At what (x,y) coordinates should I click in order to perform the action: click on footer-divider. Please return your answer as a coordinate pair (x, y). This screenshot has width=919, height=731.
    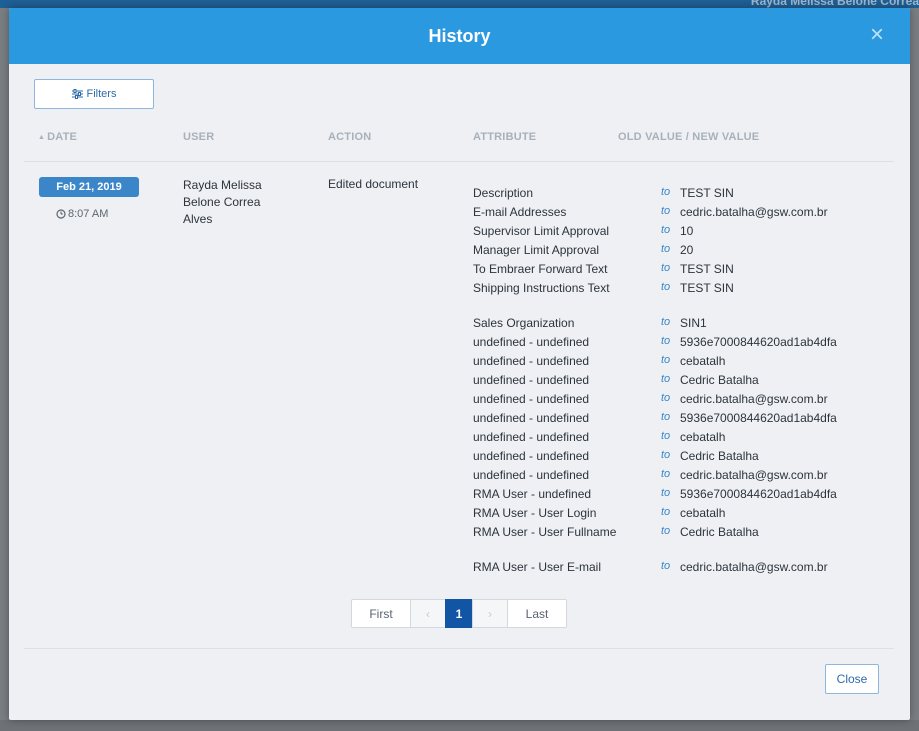
    Looking at the image, I should click on (459, 648).